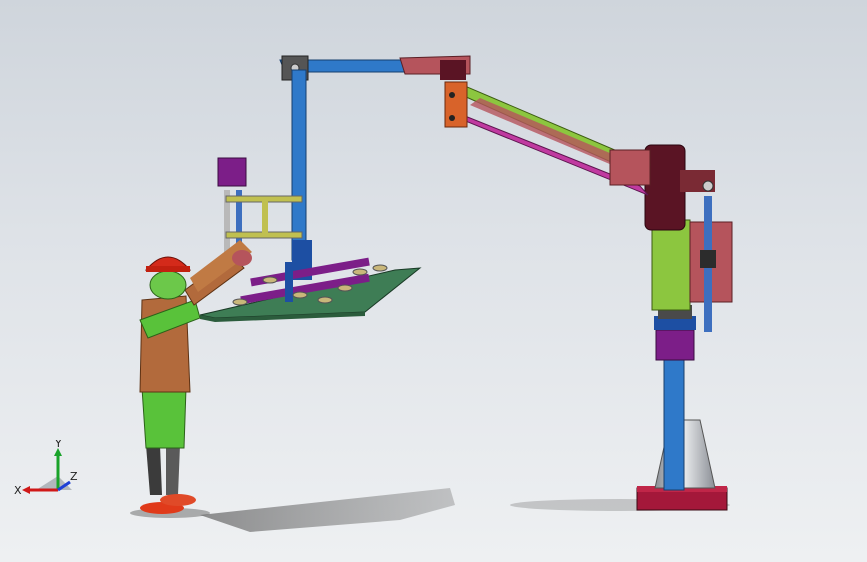 This screenshot has height=562, width=867. Describe the element at coordinates (18, 490) in the screenshot. I see `x-axis-label: X` at that location.